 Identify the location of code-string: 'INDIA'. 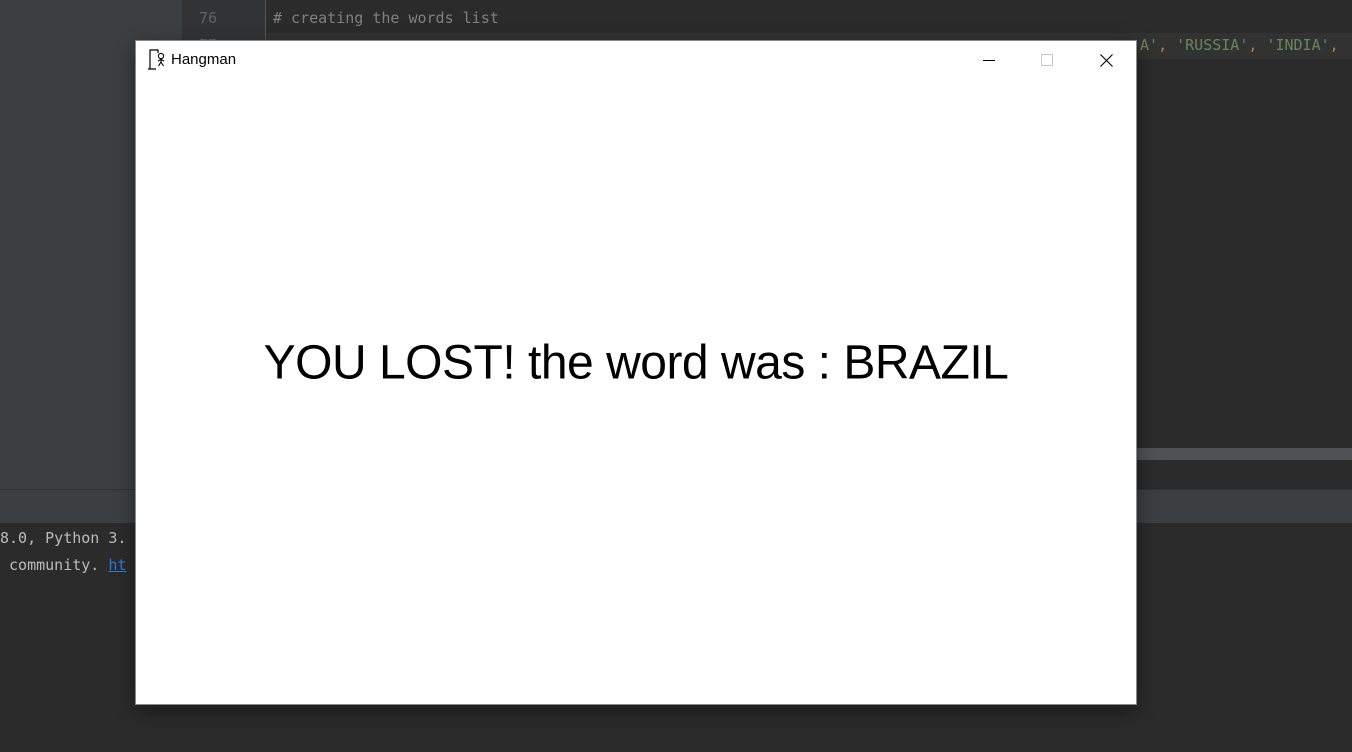
(1298, 45).